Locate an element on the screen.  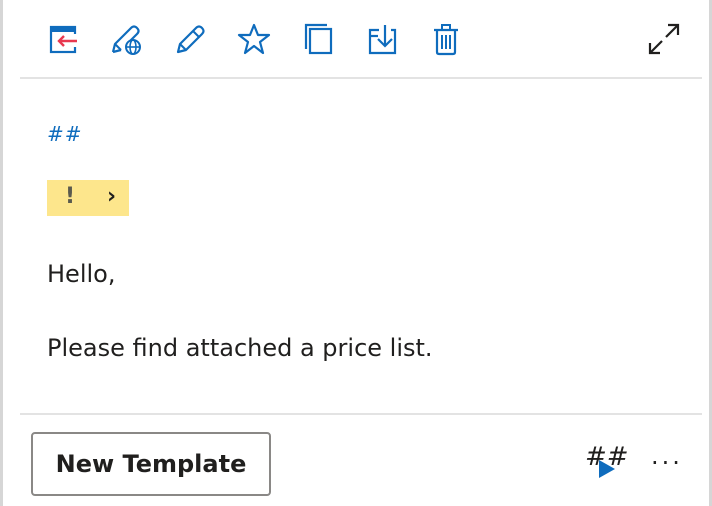
edit-shared-button is located at coordinates (126, 39).